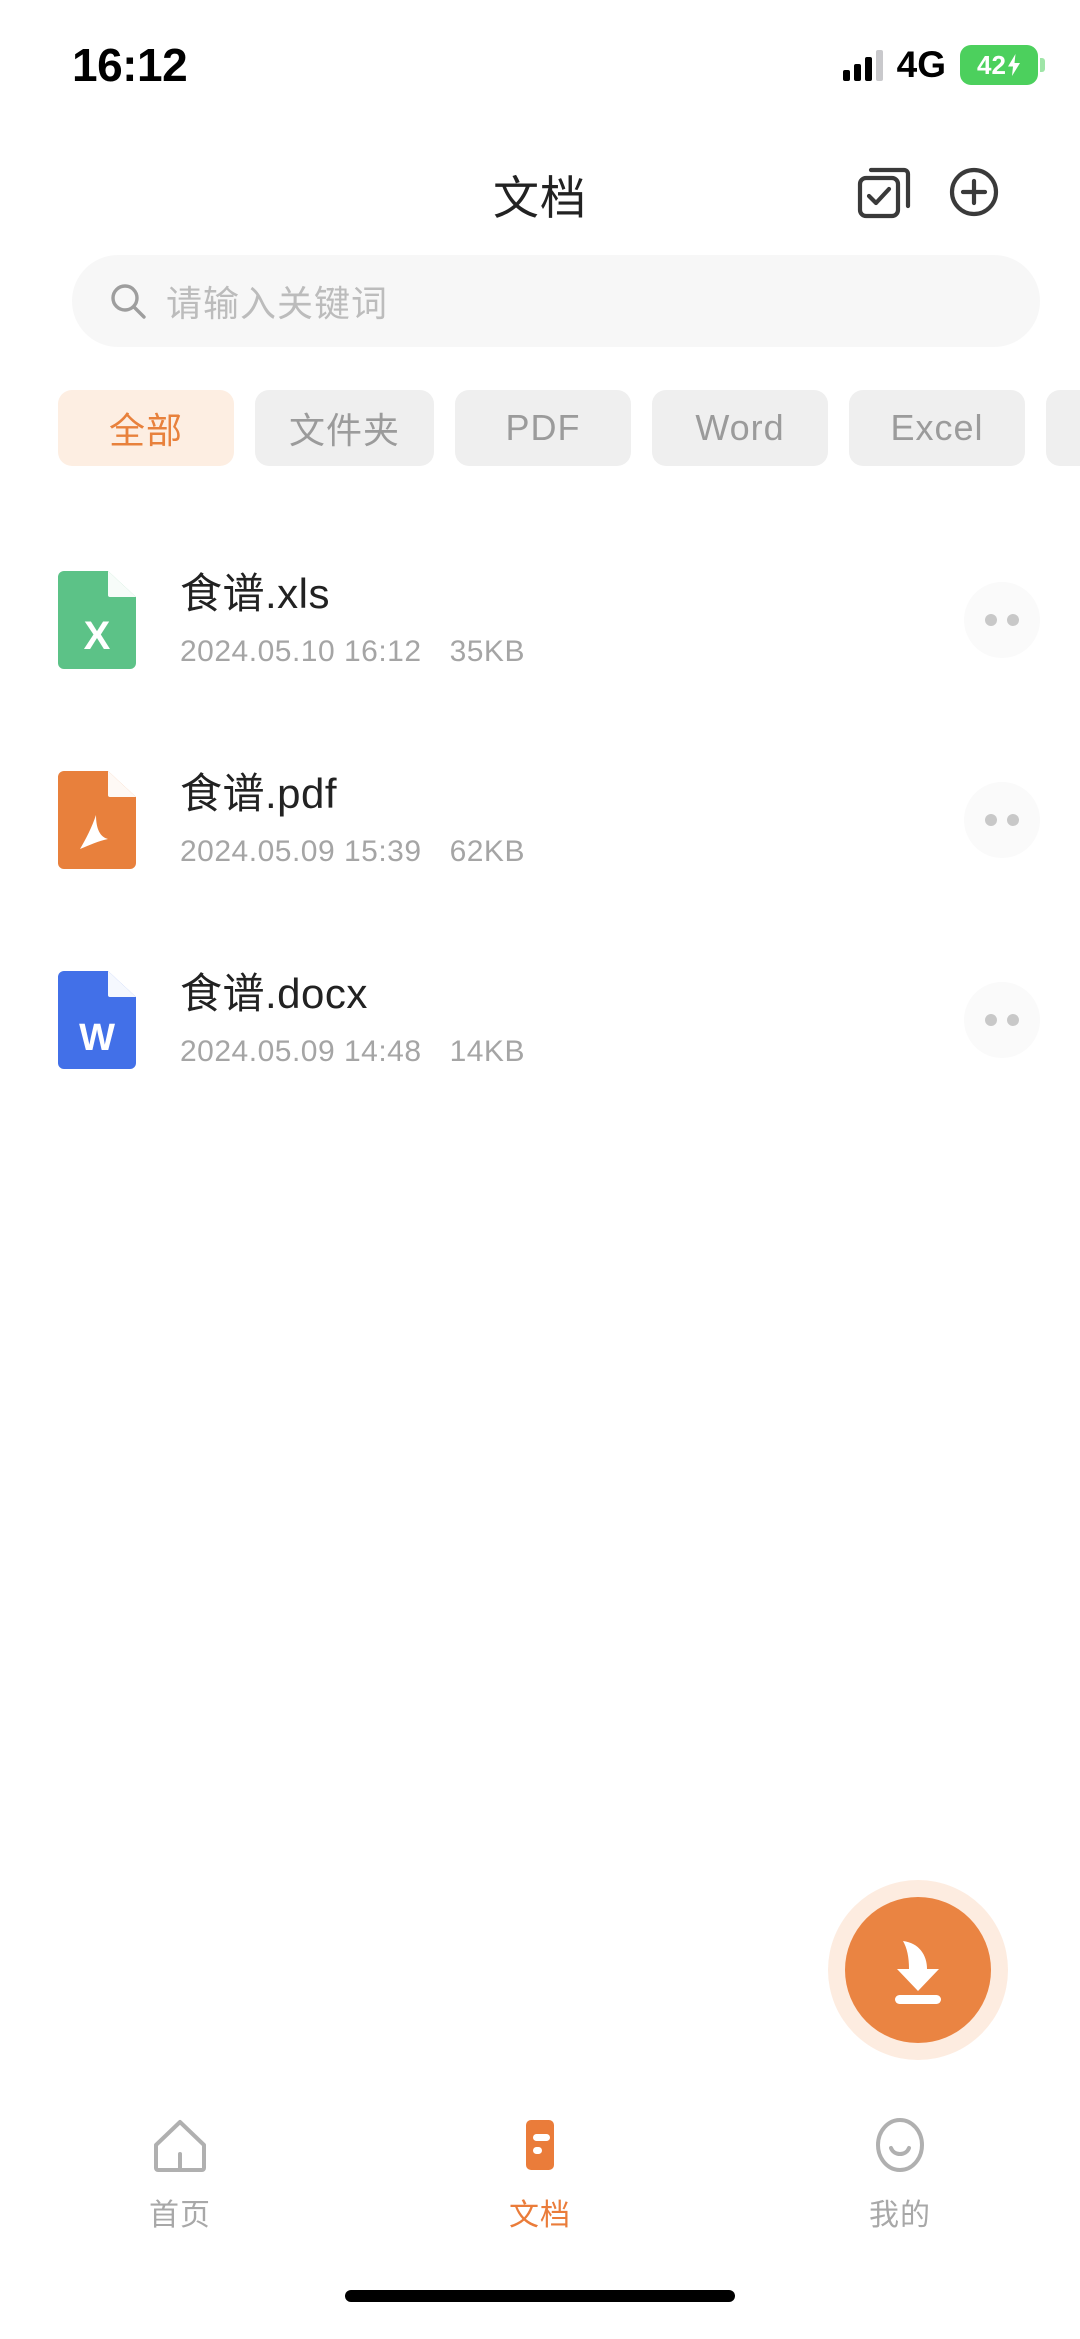 The image size is (1080, 2339). I want to click on file-info: 食谱.pdf 2024.05.09 15:39 62KB, so click(572, 819).